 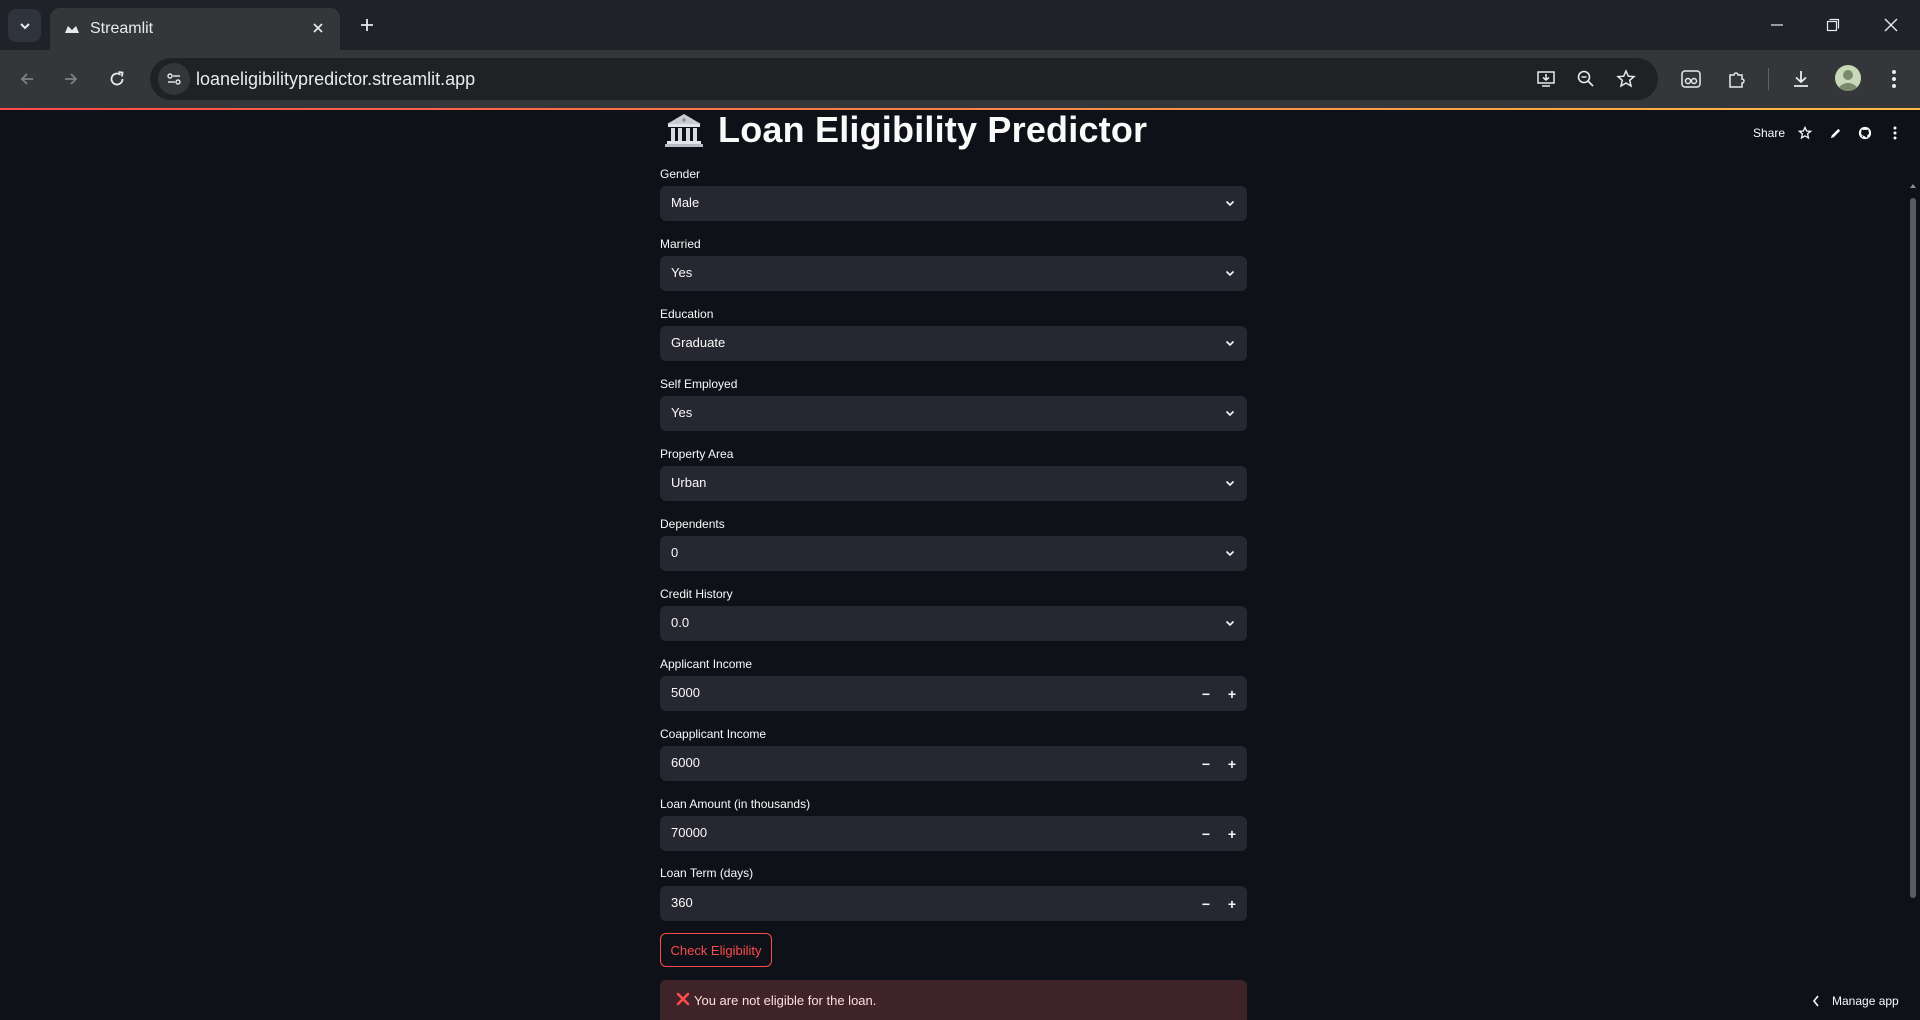 I want to click on property-area-select: Urban, so click(x=953, y=483).